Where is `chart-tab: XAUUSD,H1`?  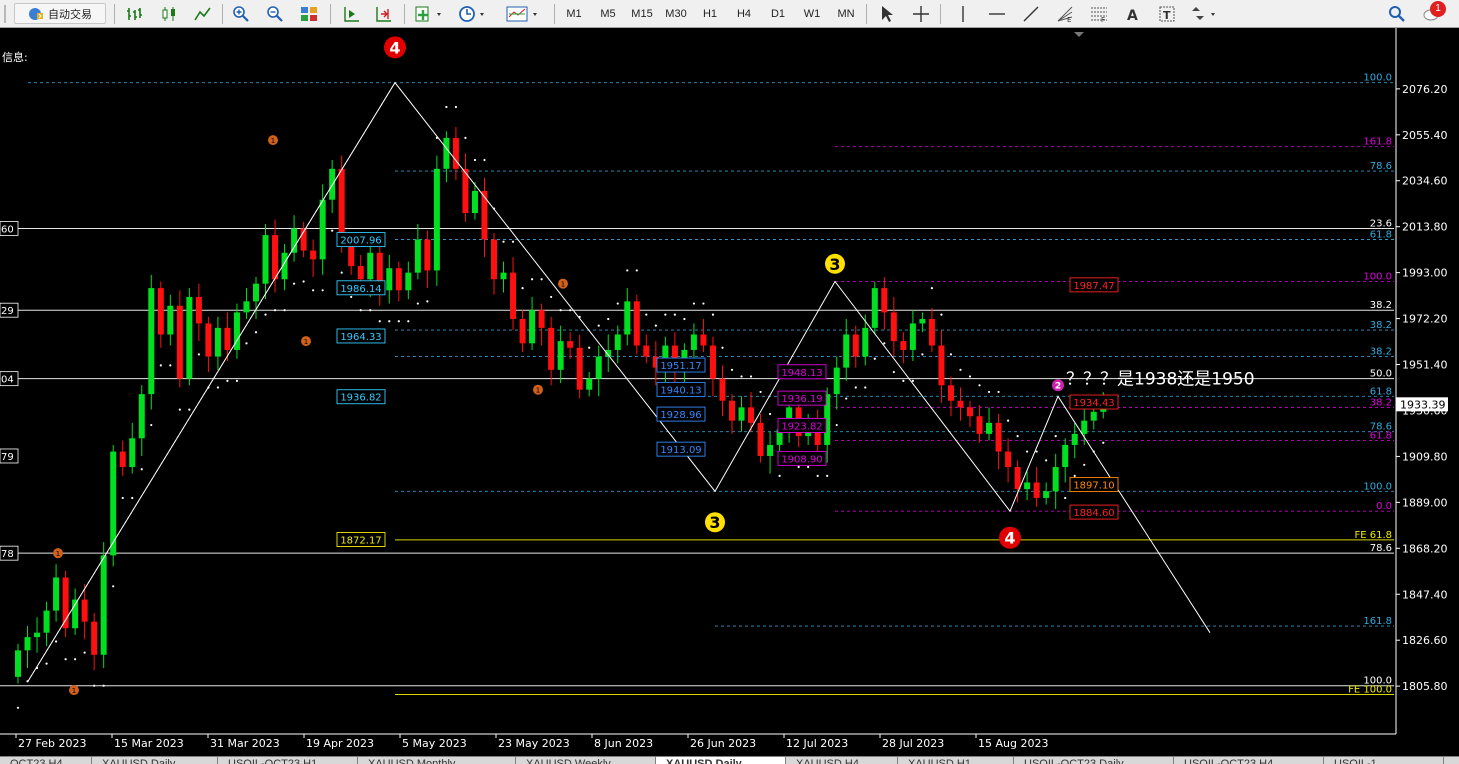
chart-tab: XAUUSD,H1 is located at coordinates (956, 760).